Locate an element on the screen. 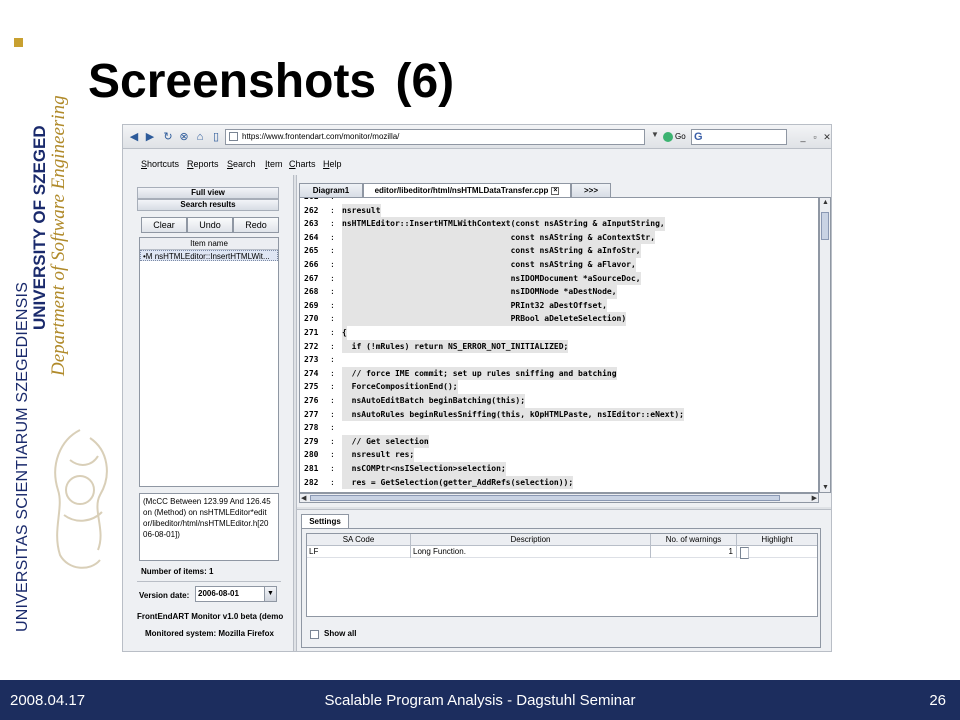  menu-reports: Reports is located at coordinates (203, 164).